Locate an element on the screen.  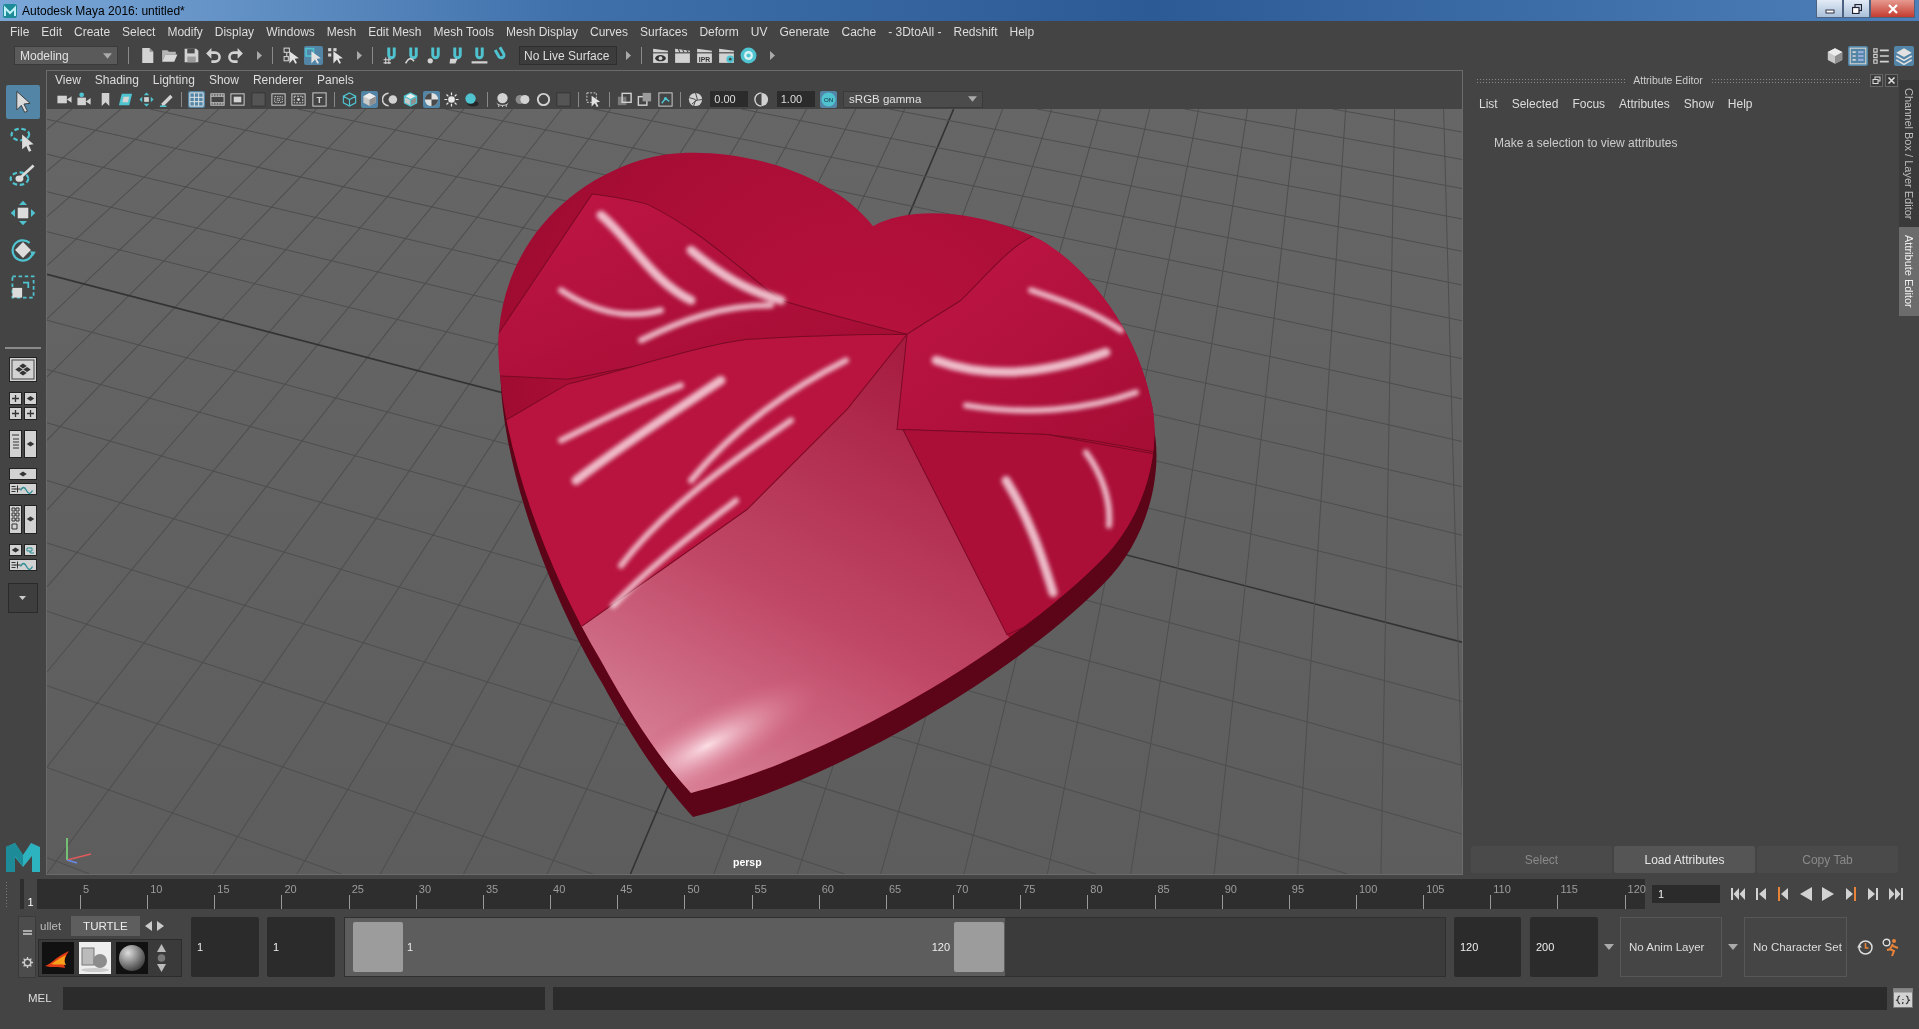
close-icon is located at coordinates (1891, 80).